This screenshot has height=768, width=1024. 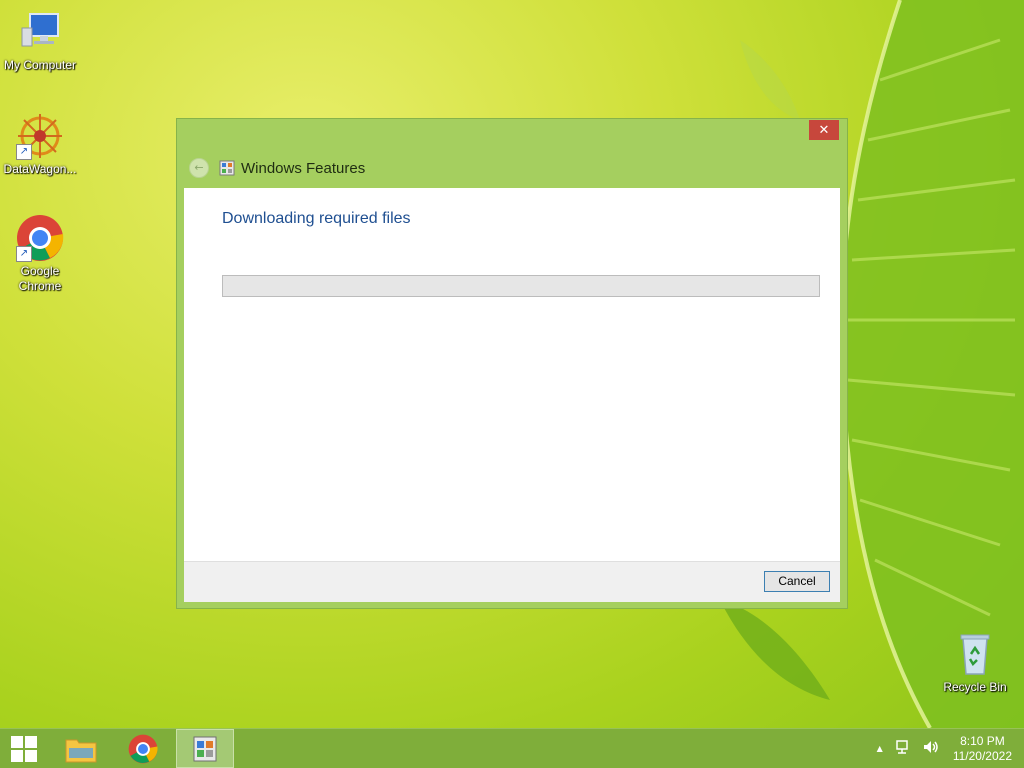 What do you see at coordinates (40, 238) in the screenshot?
I see `chrome-icon: ↗` at bounding box center [40, 238].